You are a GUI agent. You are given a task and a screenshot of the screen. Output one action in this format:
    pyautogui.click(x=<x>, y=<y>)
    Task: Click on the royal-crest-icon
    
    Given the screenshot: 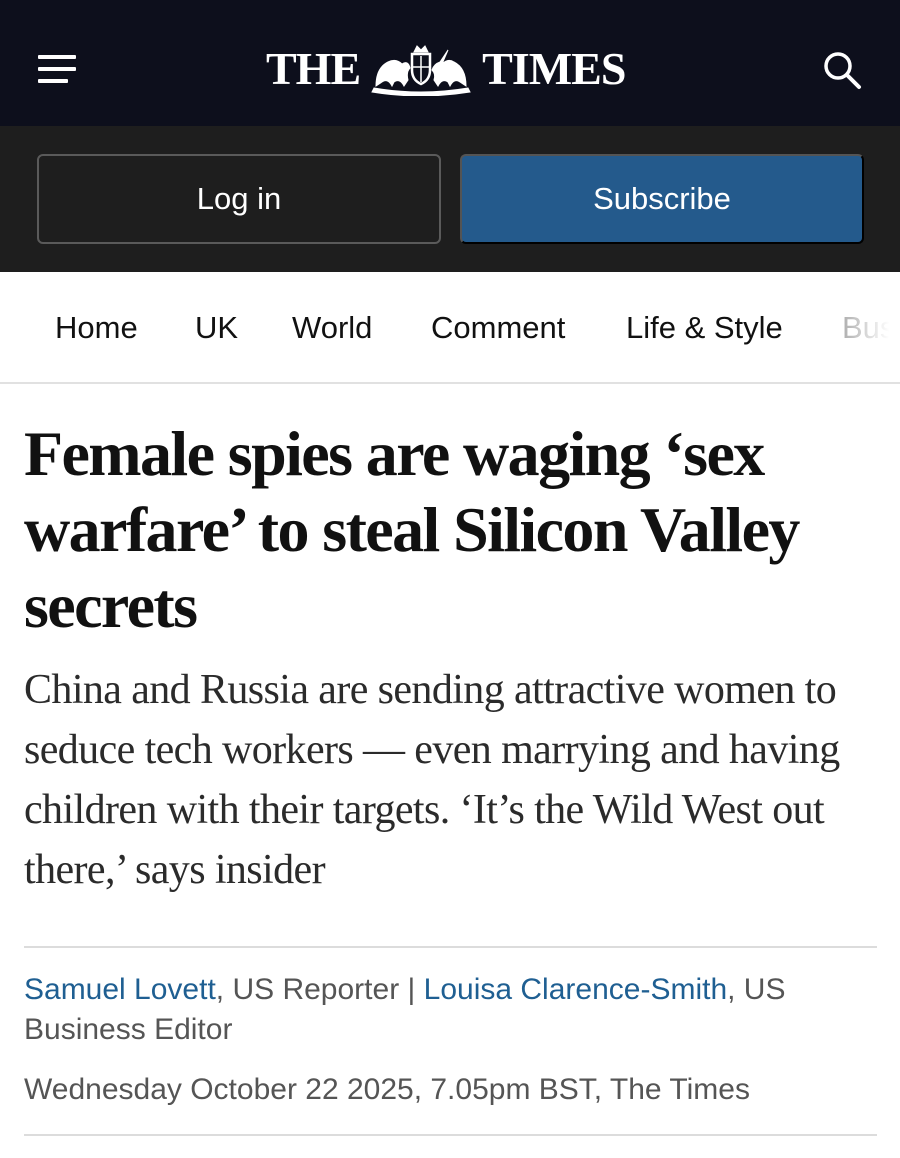 What is the action you would take?
    pyautogui.click(x=421, y=70)
    